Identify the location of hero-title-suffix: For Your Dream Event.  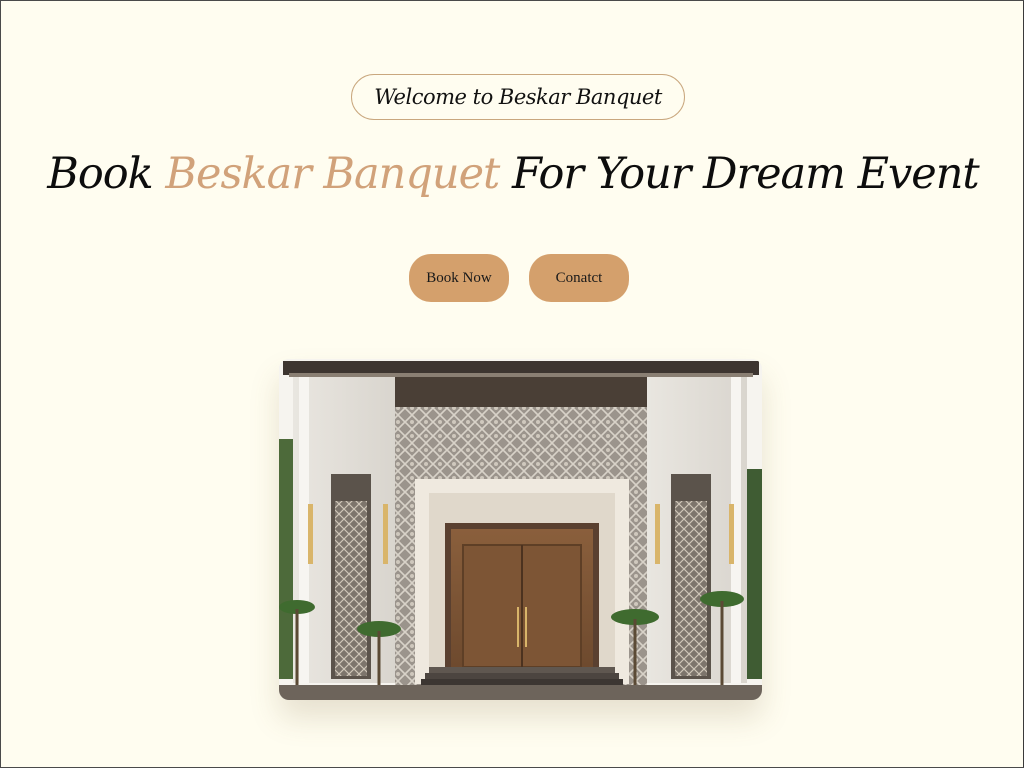
(739, 174).